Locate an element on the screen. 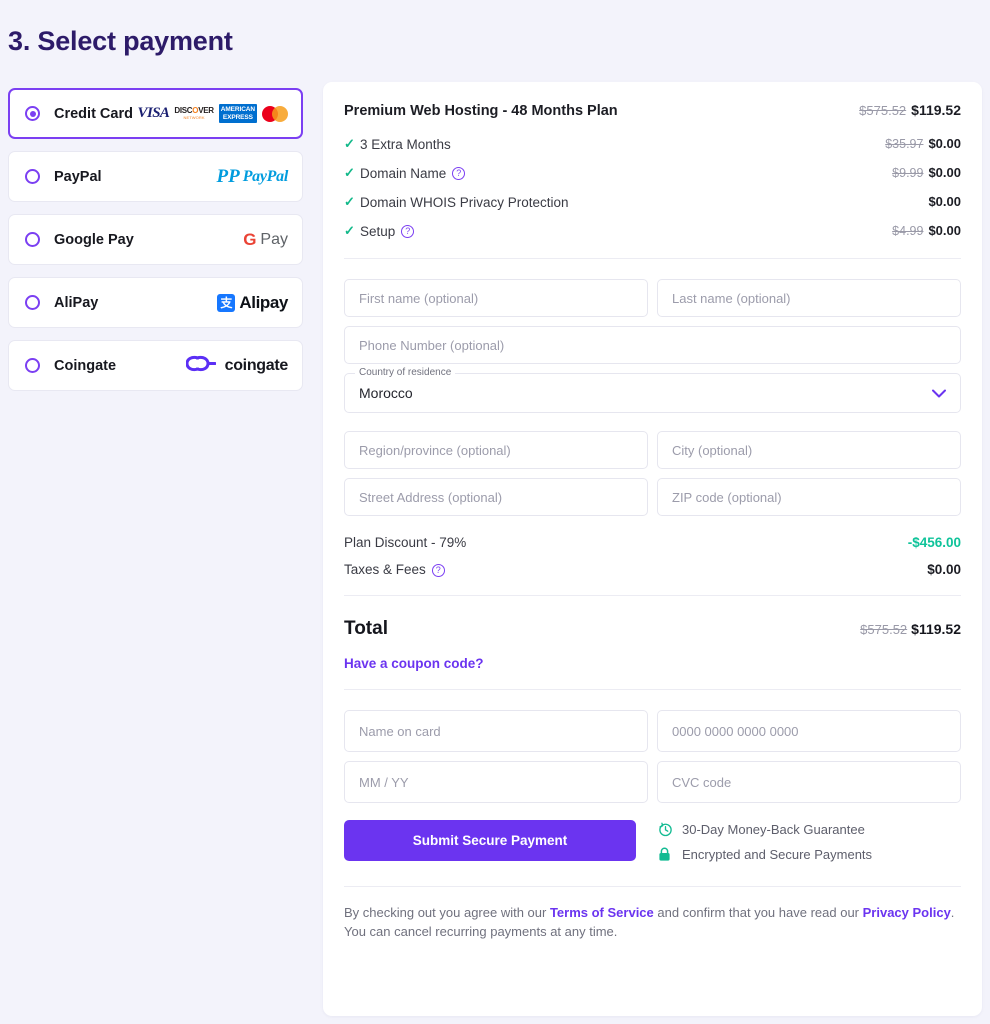 Image resolution: width=990 pixels, height=1024 pixels. encrypted-badge: Encrypted and Secure Payments is located at coordinates (765, 854).